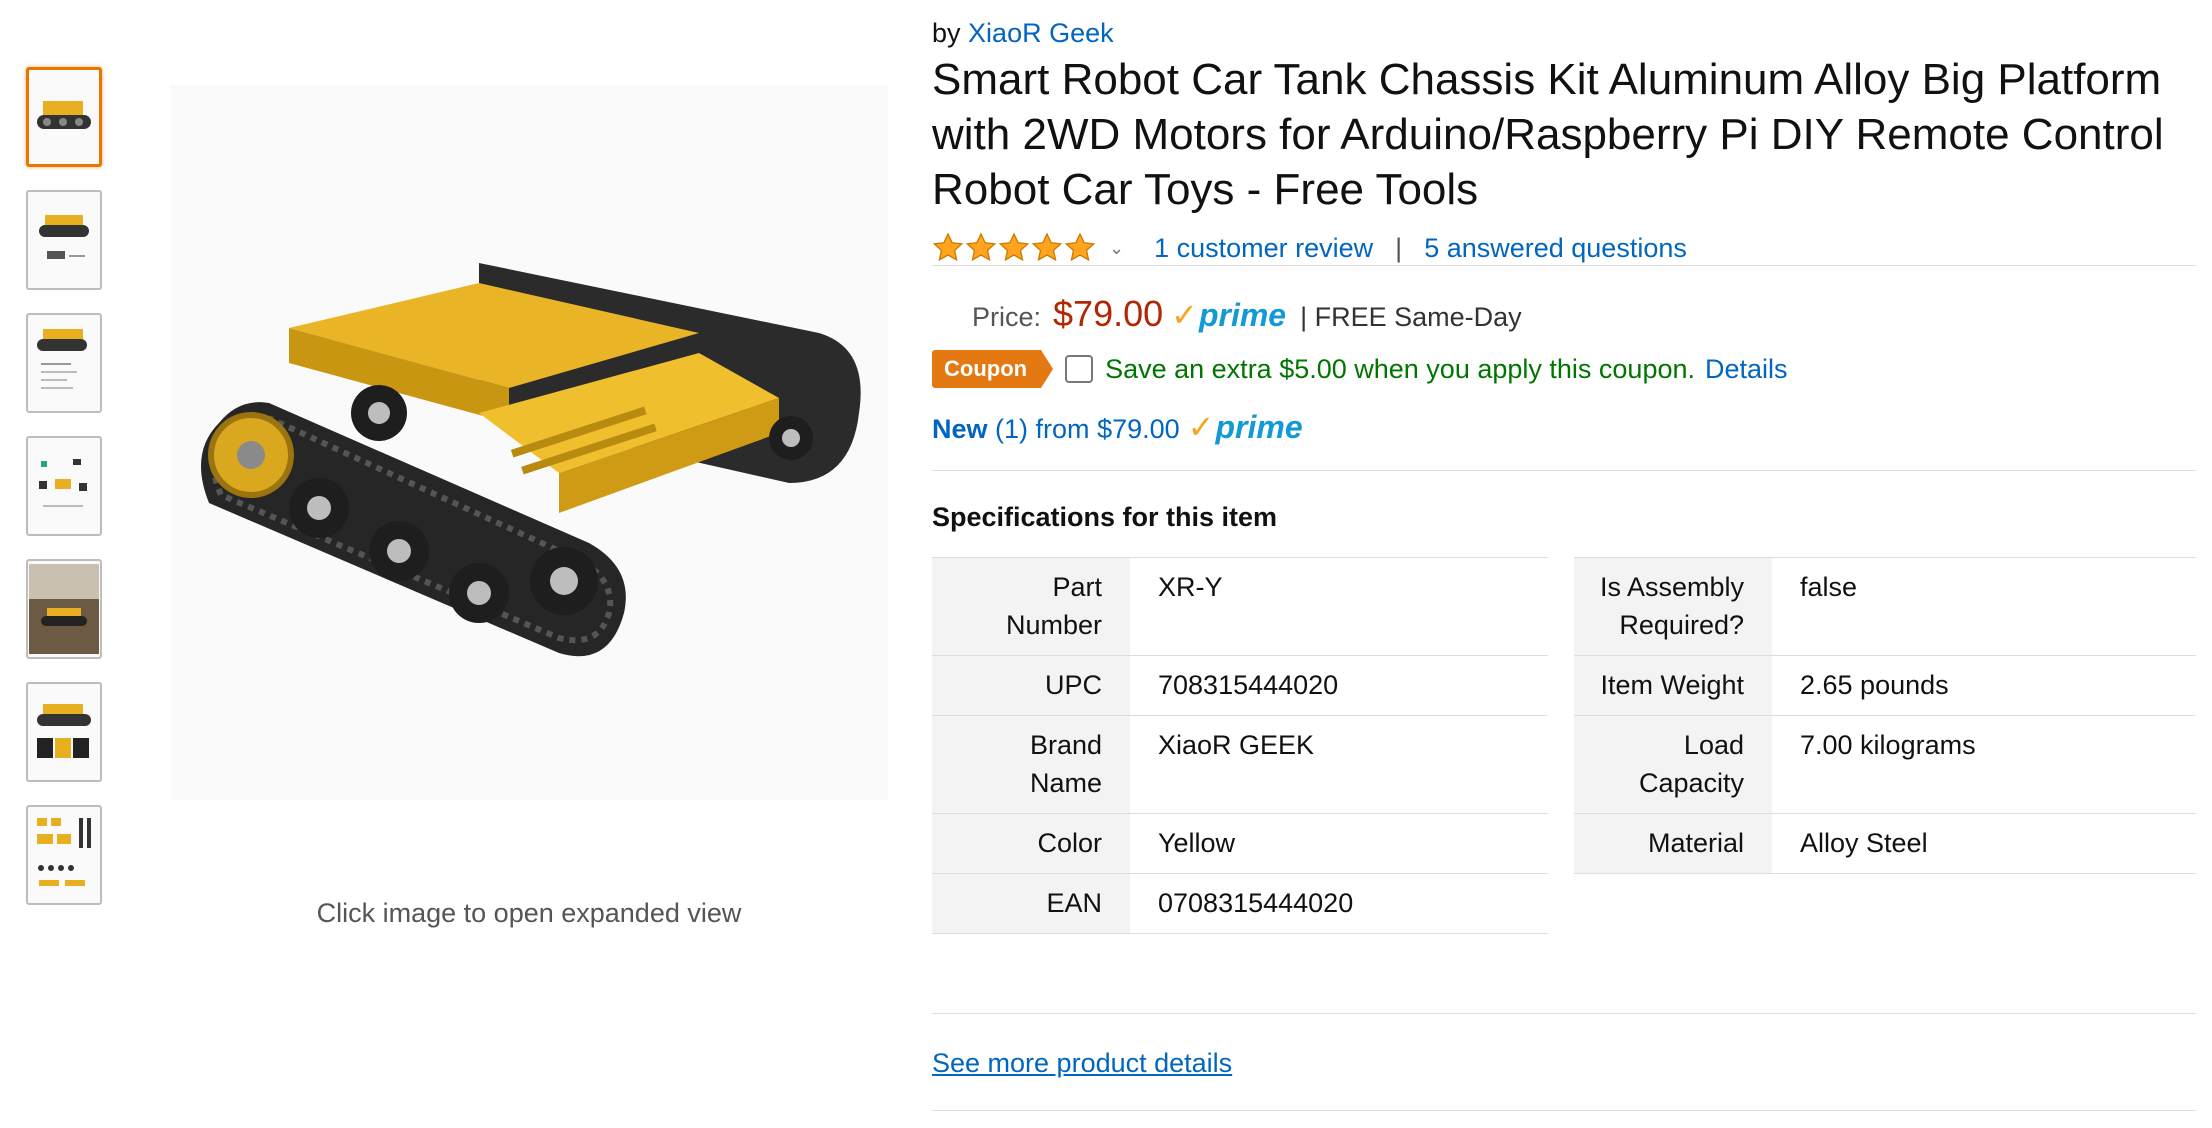 Image resolution: width=2212 pixels, height=1128 pixels. What do you see at coordinates (529, 913) in the screenshot?
I see `image-caption: Click image to open expanded view` at bounding box center [529, 913].